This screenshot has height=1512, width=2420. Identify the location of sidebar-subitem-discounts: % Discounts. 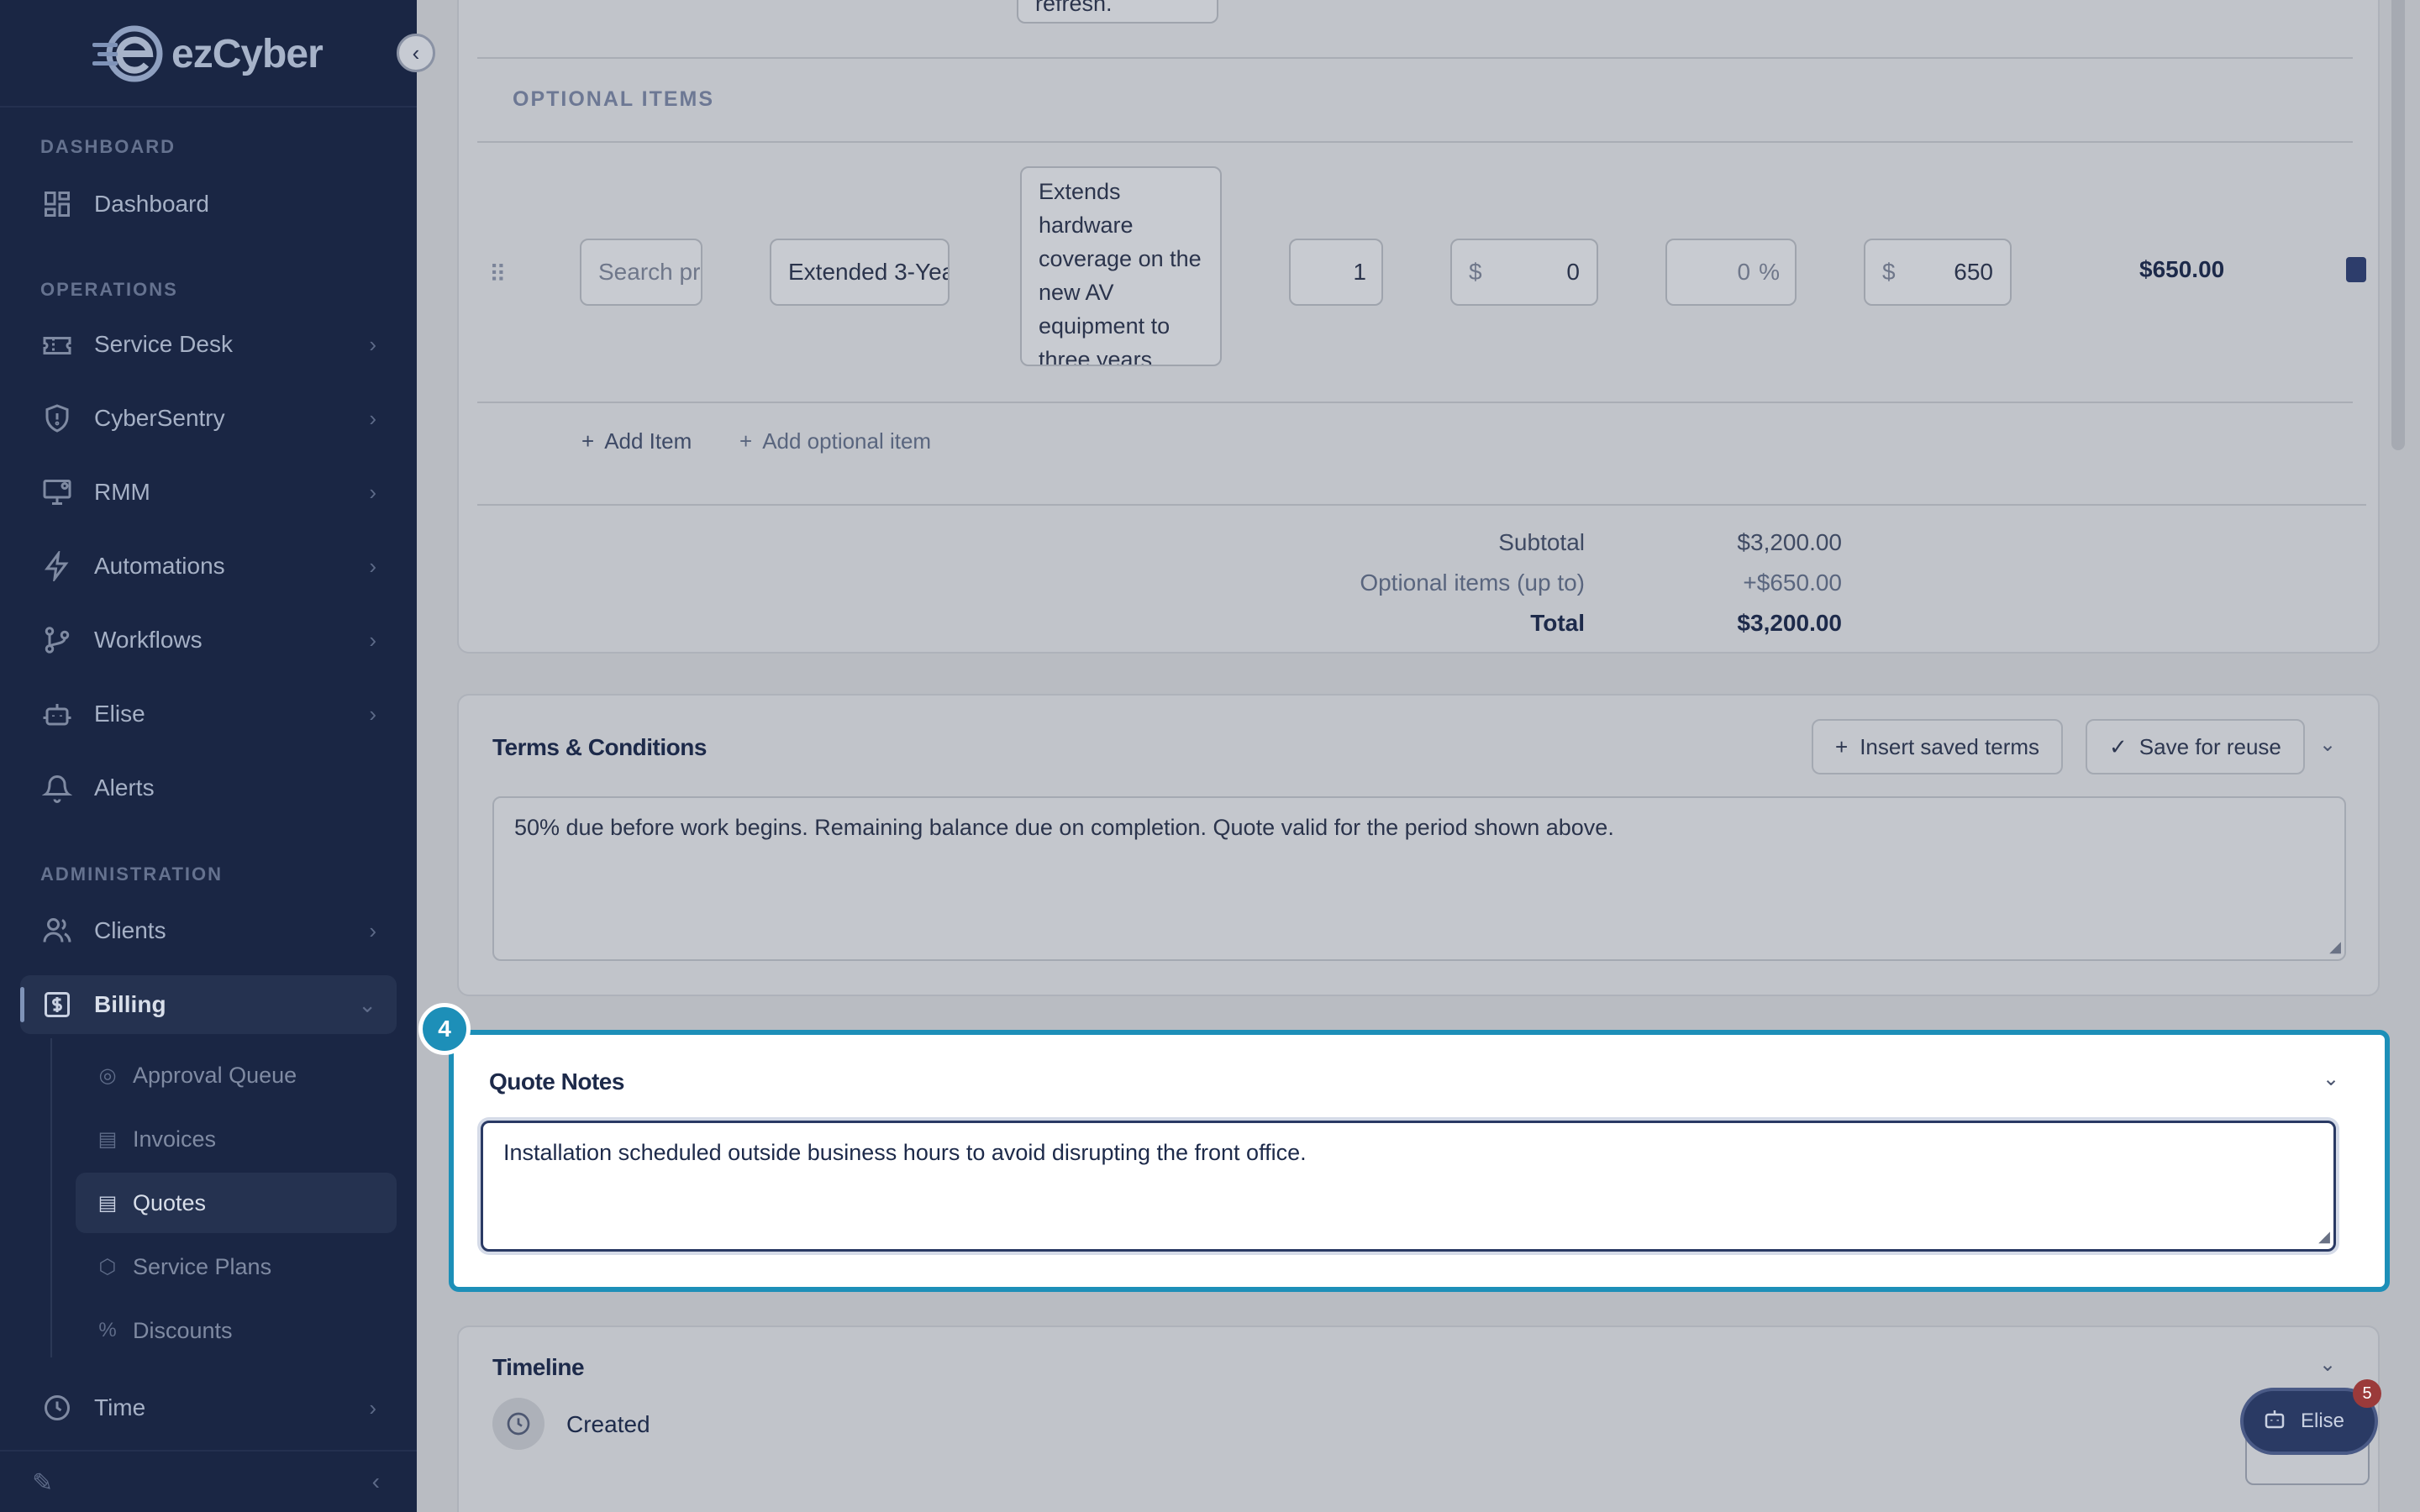
(236, 1330).